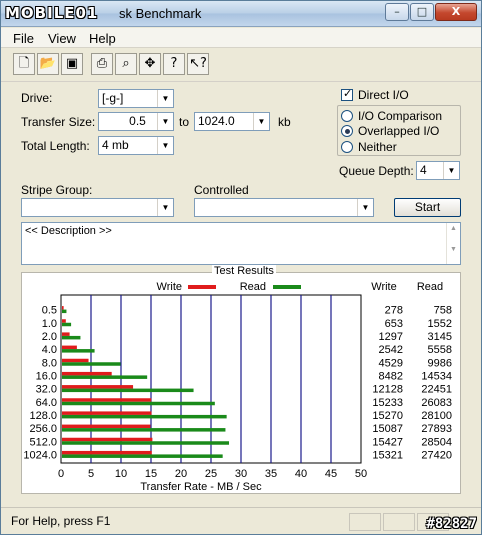 The width and height of the screenshot is (482, 535). Describe the element at coordinates (271, 474) in the screenshot. I see `x-tick-label: 35` at that location.